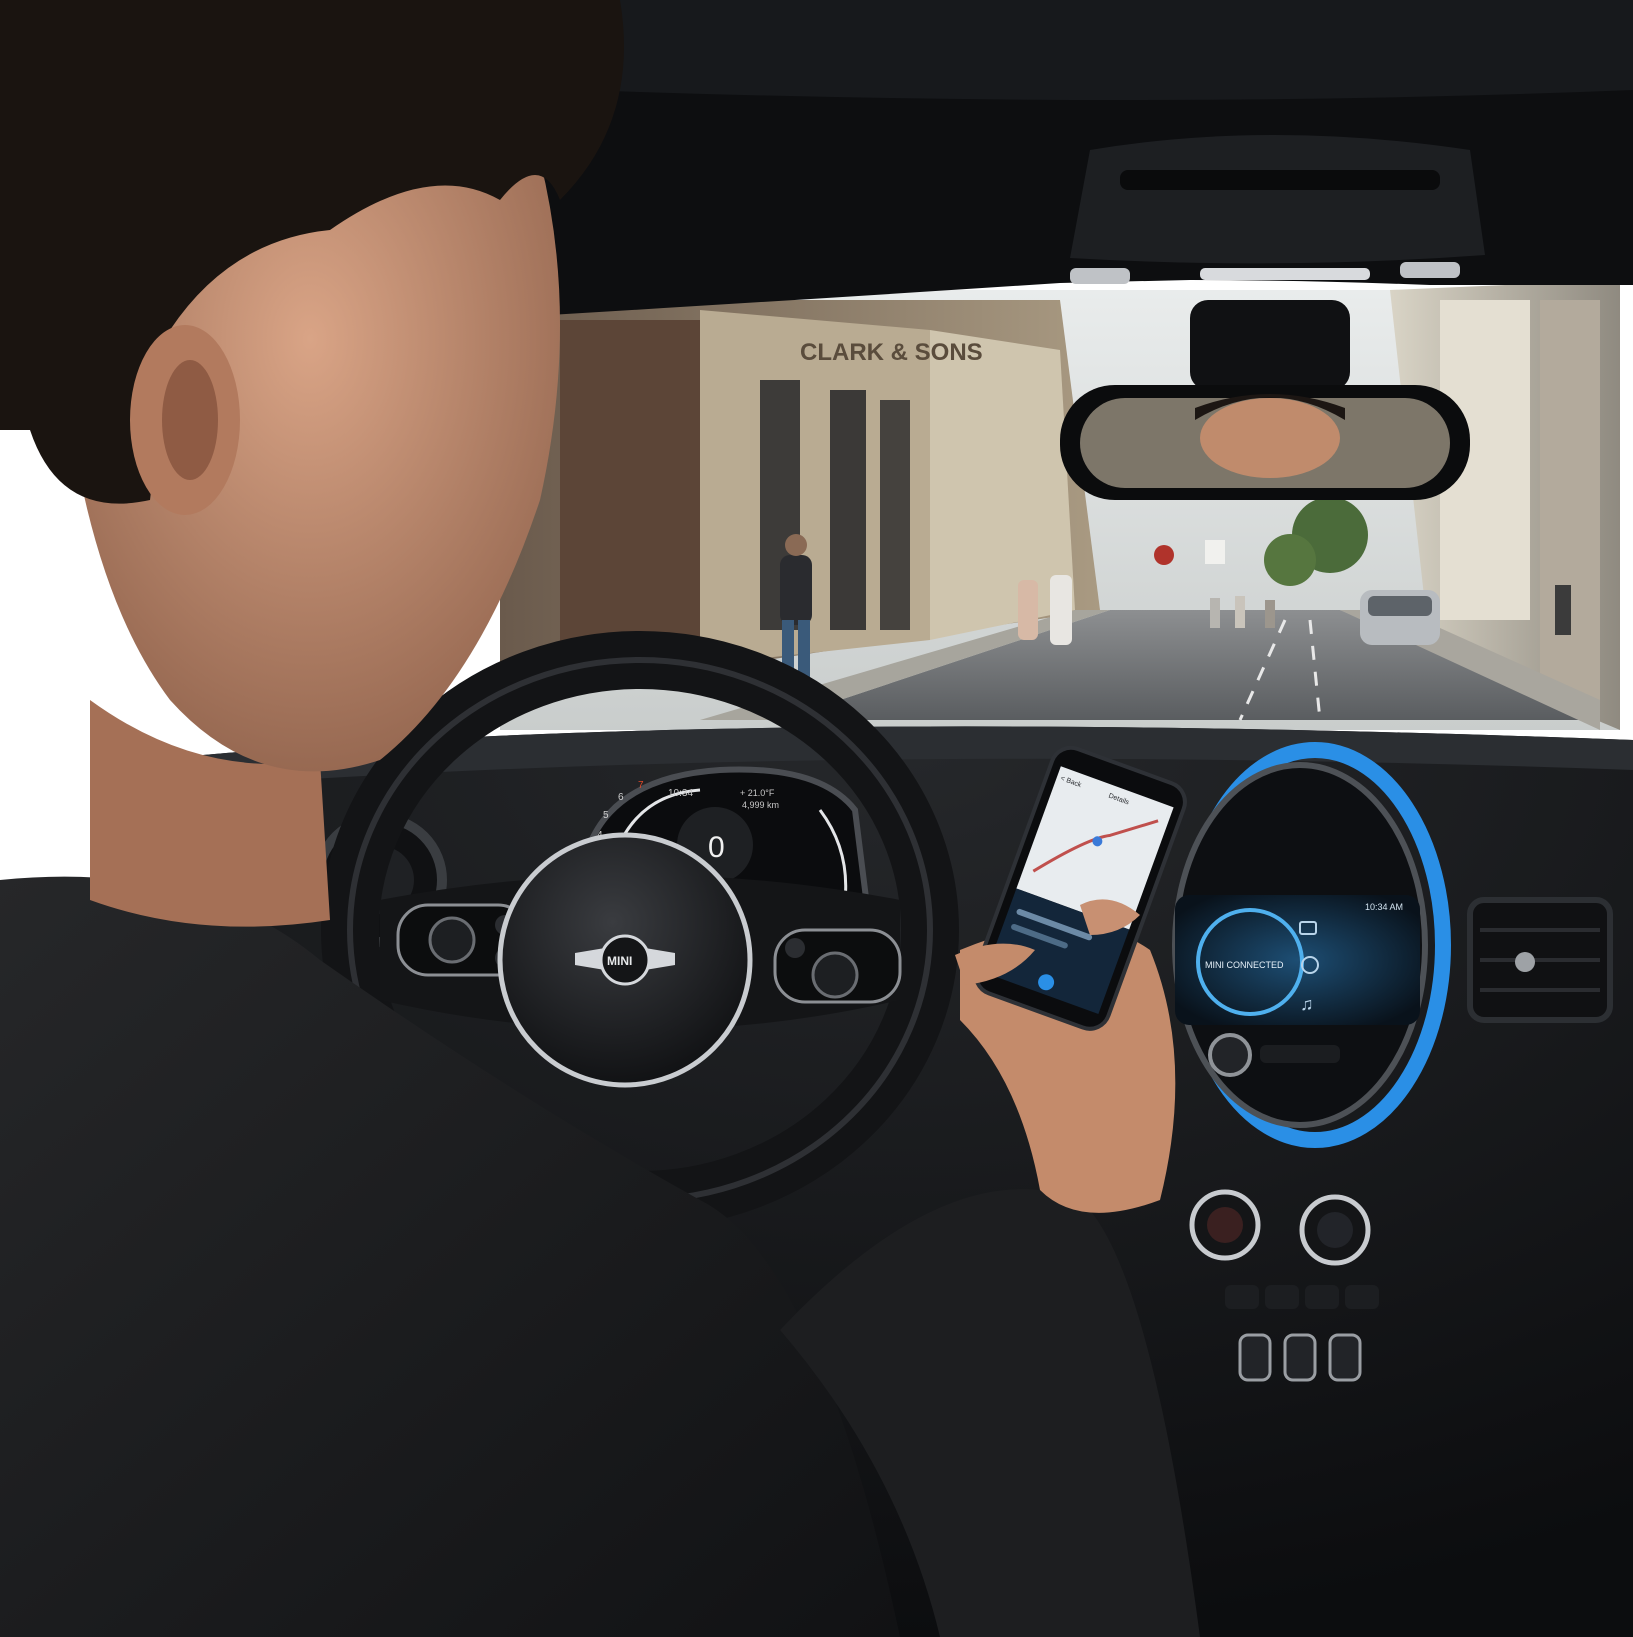 The image size is (1633, 1637). I want to click on storefront-sign: CLARK & SONS, so click(891, 352).